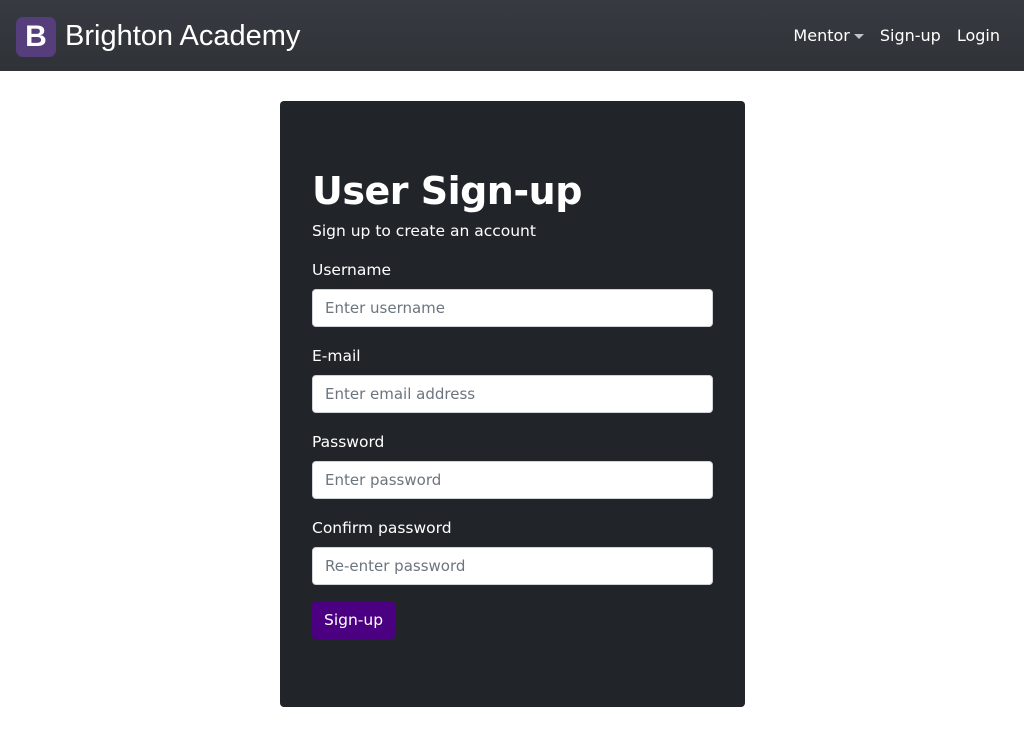 This screenshot has height=737, width=1024. Describe the element at coordinates (512, 394) in the screenshot. I see `email-input` at that location.